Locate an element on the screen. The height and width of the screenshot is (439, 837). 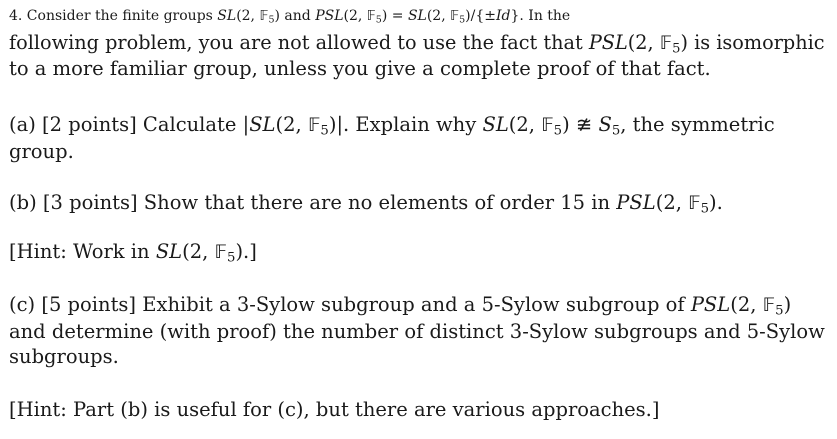
part-c-line-3: subgroups. is located at coordinates (64, 356).